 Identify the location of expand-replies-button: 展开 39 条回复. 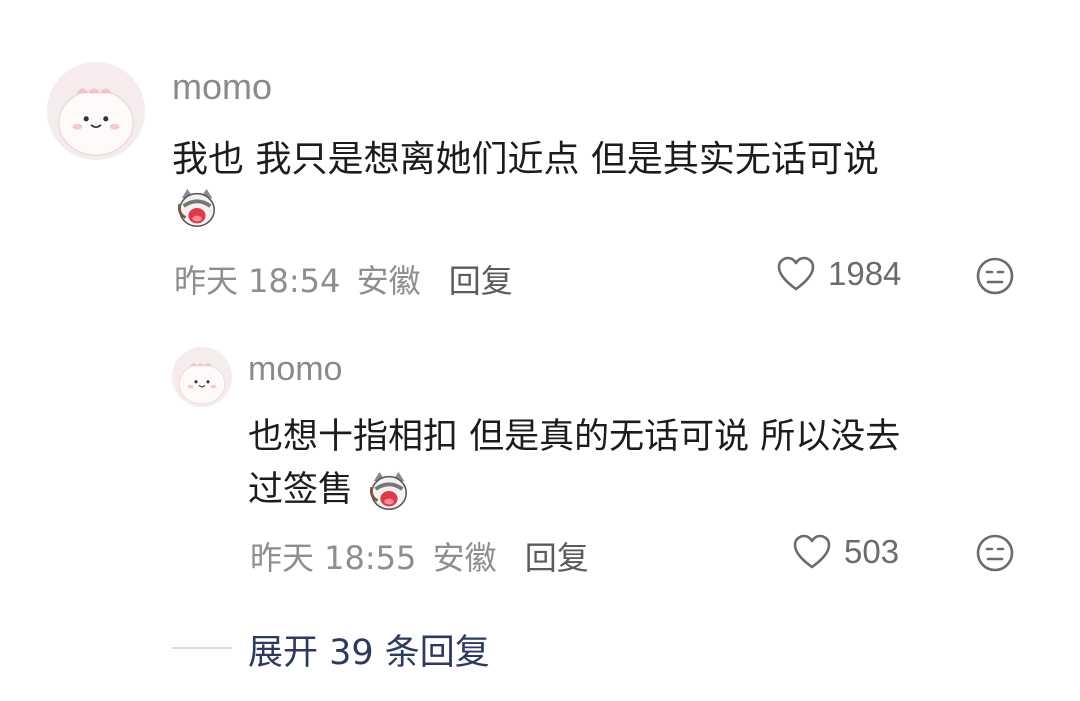
(369, 649).